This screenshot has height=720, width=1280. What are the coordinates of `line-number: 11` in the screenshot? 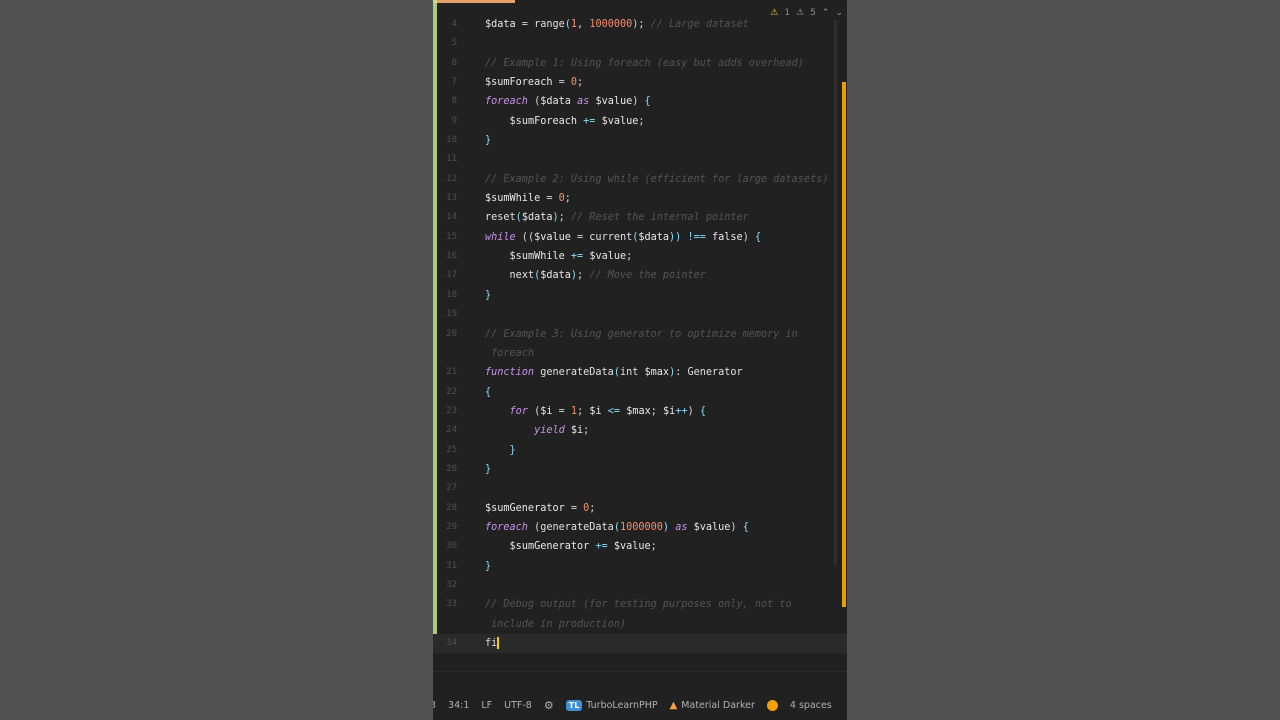 It's located at (451, 159).